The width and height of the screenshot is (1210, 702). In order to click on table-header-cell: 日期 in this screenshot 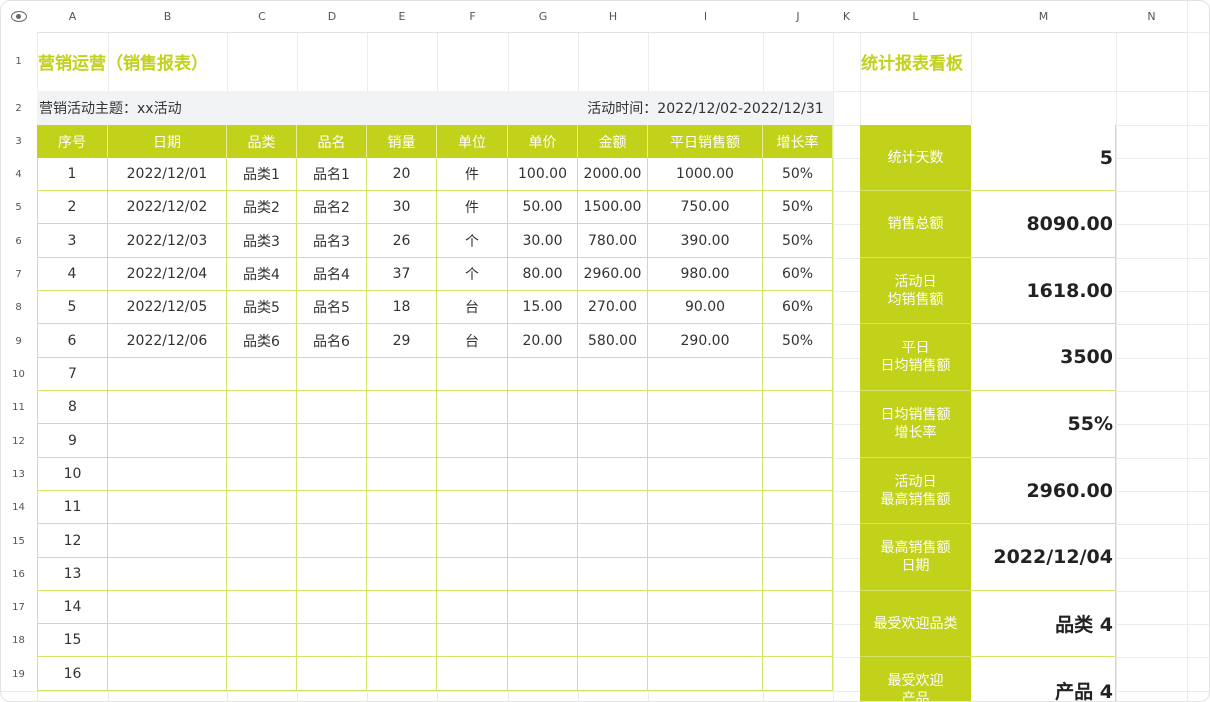, I will do `click(167, 141)`.